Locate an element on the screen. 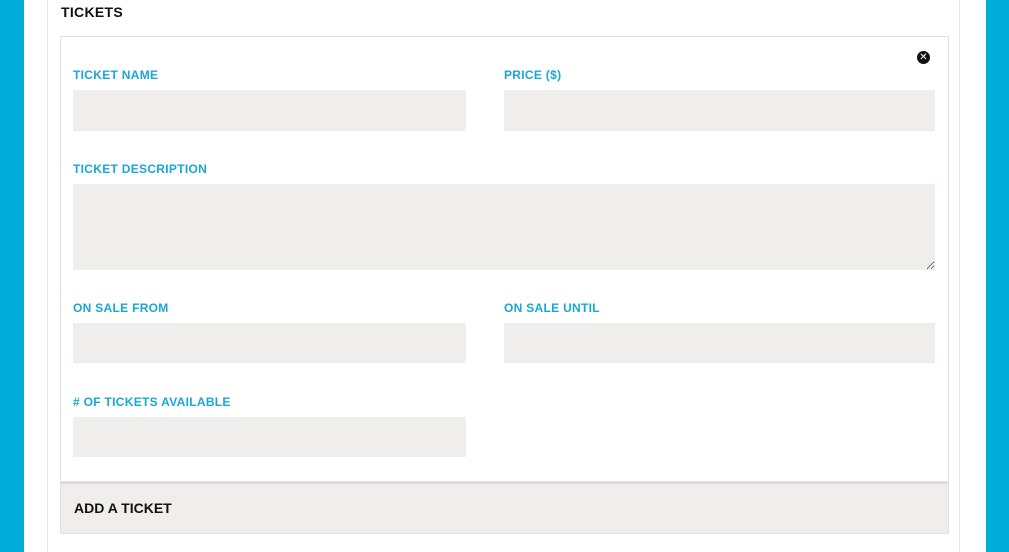 This screenshot has width=1009, height=552. ticket-description-label: TICKET DESCRIPTION is located at coordinates (140, 169).